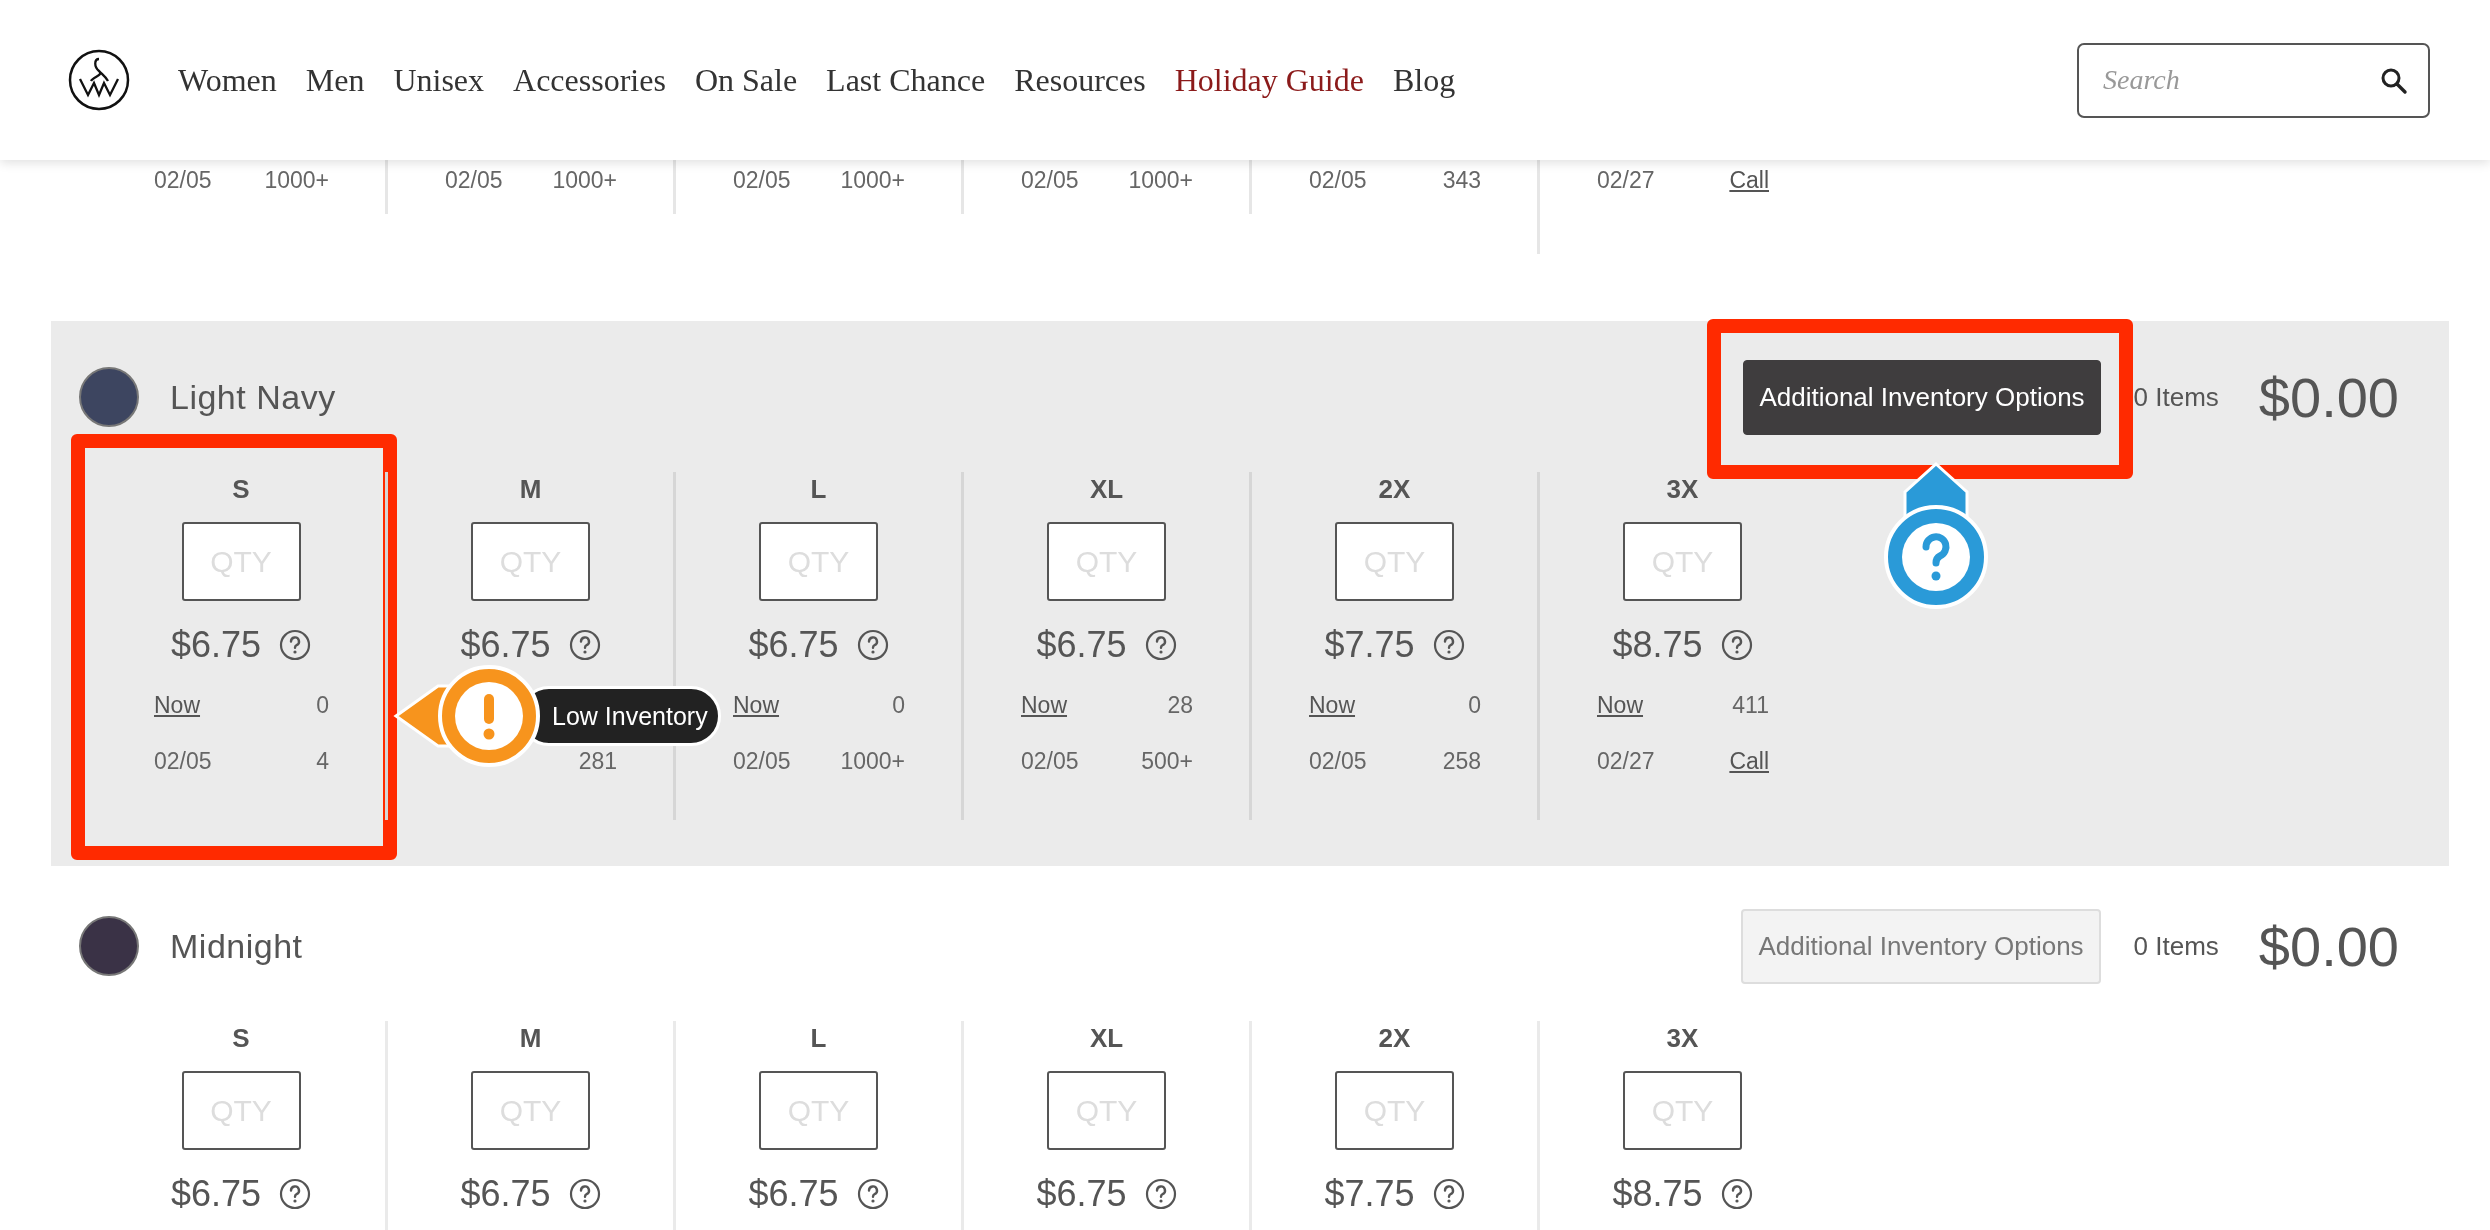 The image size is (2490, 1230). Describe the element at coordinates (1180, 705) in the screenshot. I see `stock-count: 28` at that location.